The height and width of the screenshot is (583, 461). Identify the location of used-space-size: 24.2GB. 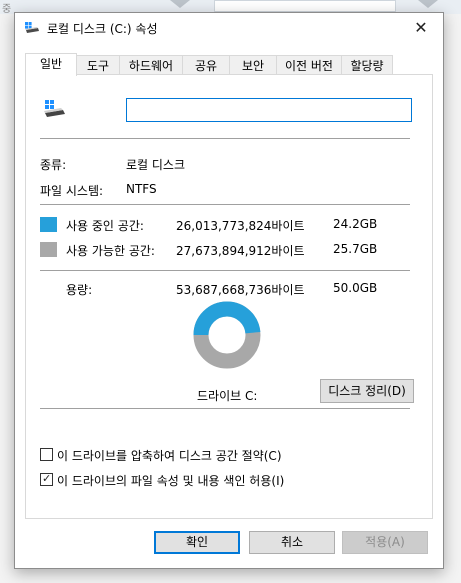
(355, 224).